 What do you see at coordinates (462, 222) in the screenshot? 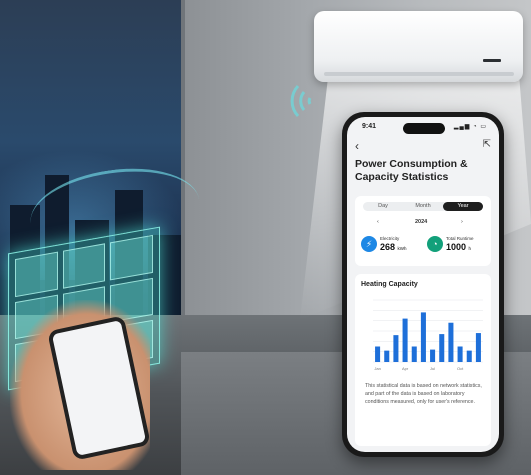
I see `next-year-button: ›` at bounding box center [462, 222].